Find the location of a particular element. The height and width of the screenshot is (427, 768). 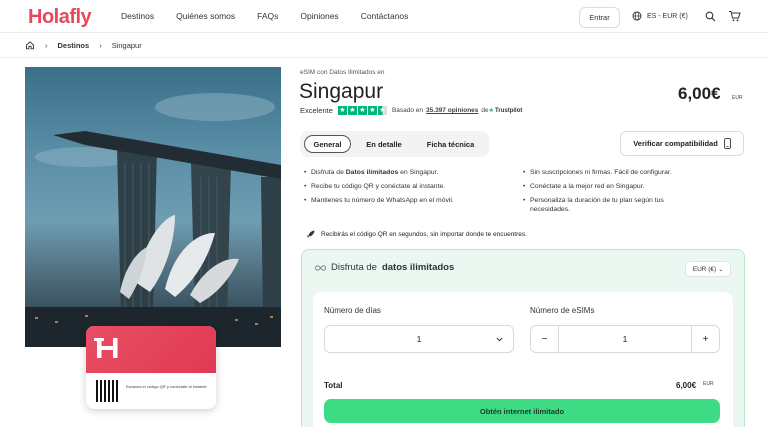

product-tabs: General En detalle Ficha técnica is located at coordinates (394, 144).